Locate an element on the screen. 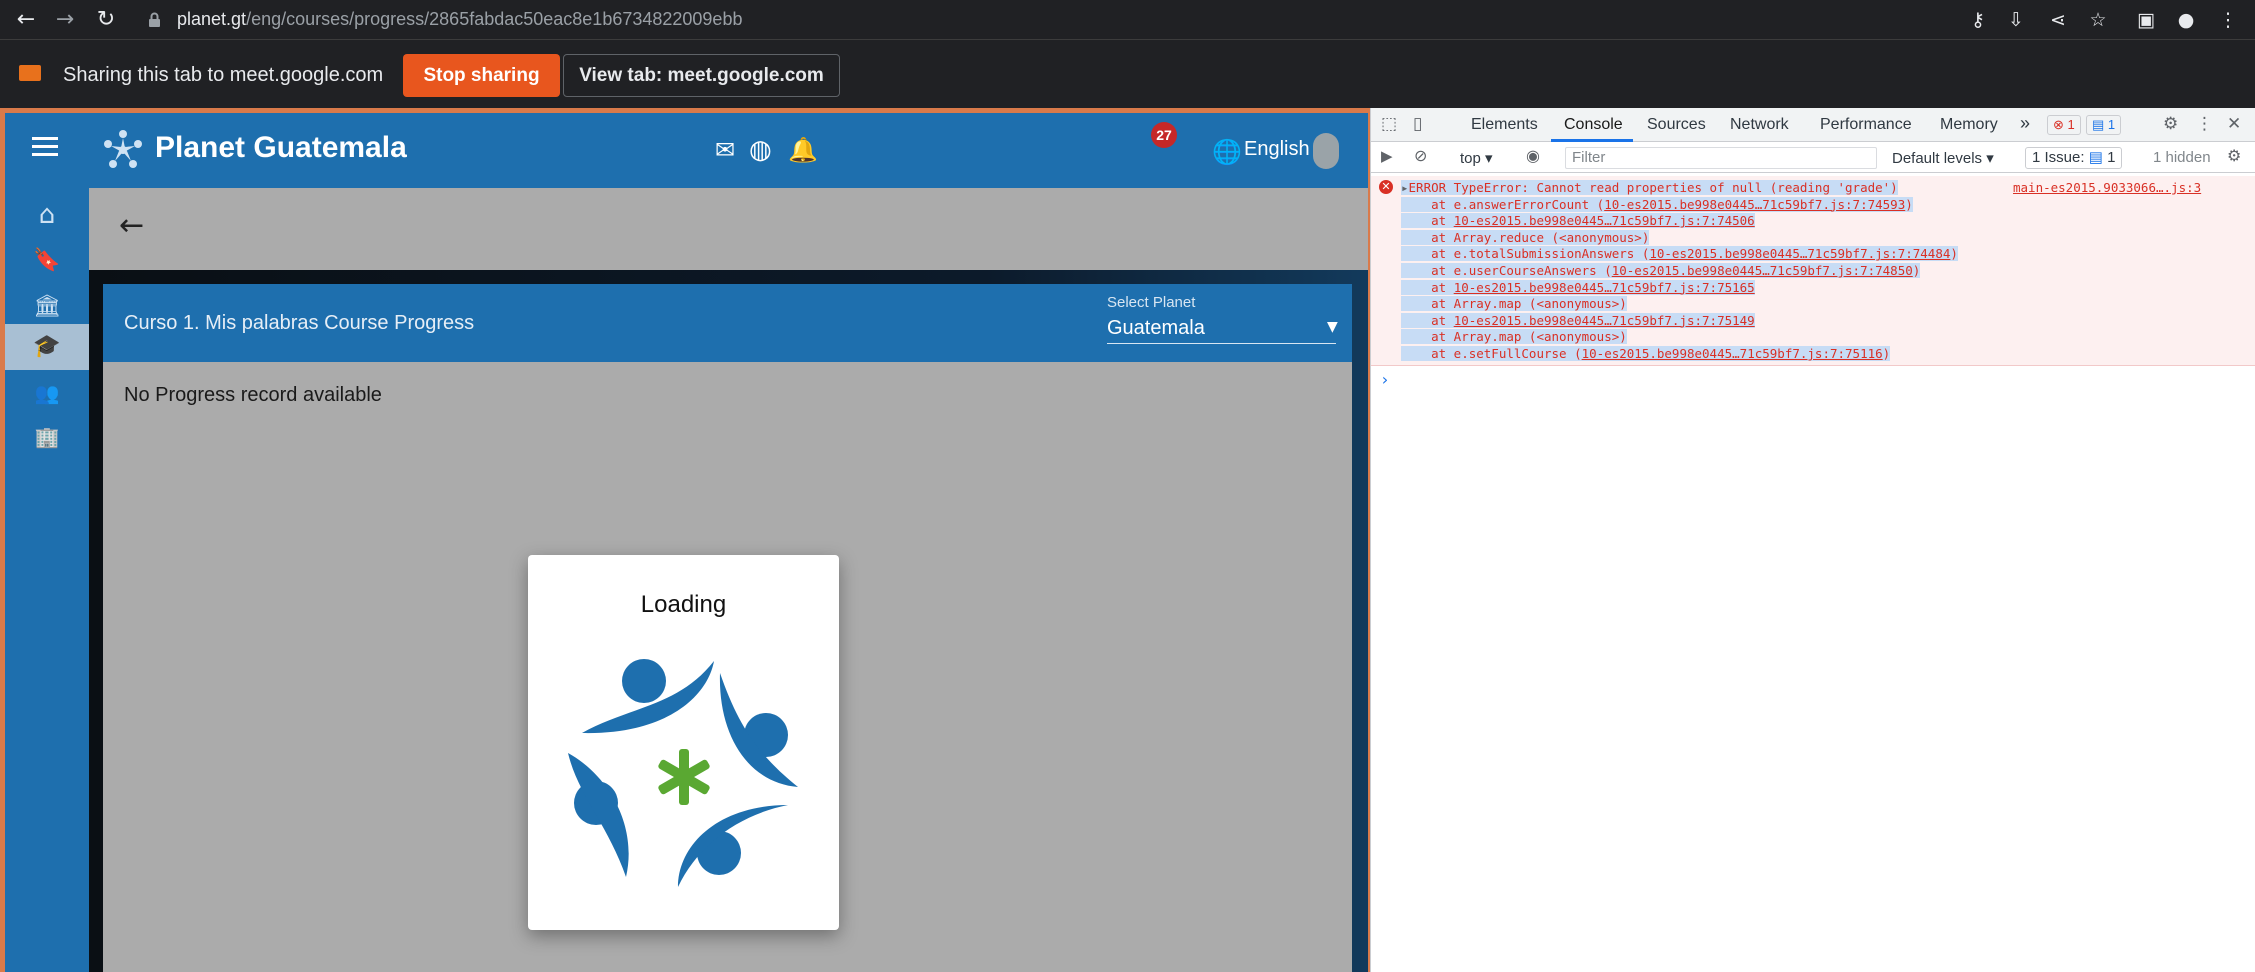  lock-icon is located at coordinates (154, 20).